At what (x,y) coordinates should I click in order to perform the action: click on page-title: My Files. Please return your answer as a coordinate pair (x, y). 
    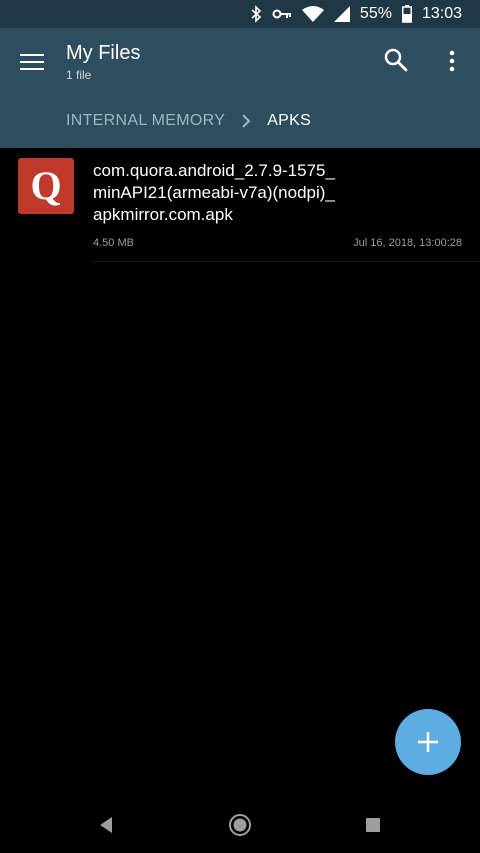
    Looking at the image, I should click on (103, 53).